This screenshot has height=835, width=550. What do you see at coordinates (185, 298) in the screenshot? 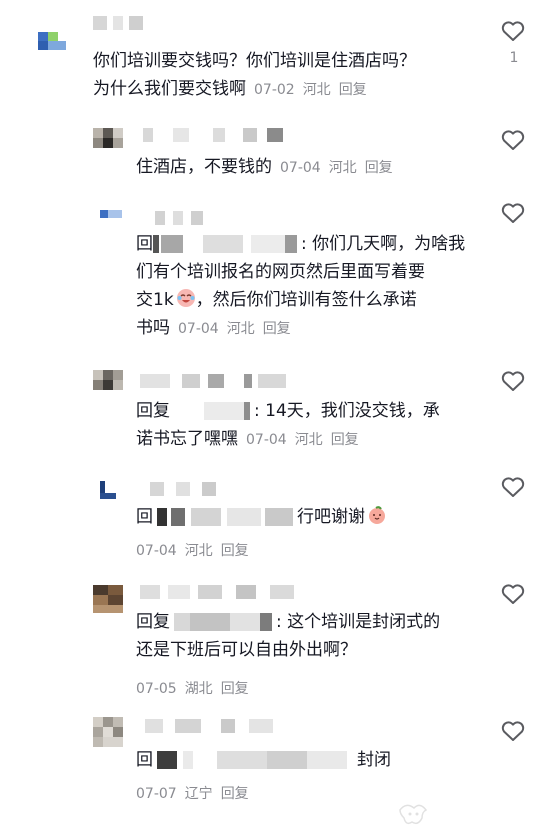
I see `laughing-crying-emoji-icon` at bounding box center [185, 298].